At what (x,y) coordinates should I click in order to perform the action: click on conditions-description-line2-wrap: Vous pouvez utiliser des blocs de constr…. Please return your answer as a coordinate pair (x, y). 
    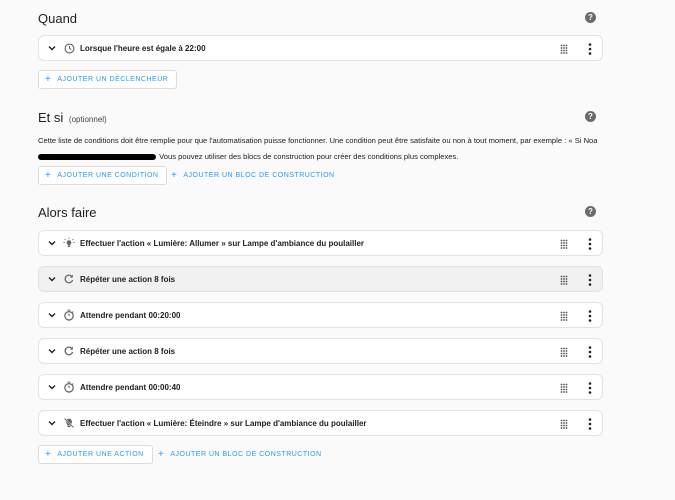
    Looking at the image, I should click on (325, 157).